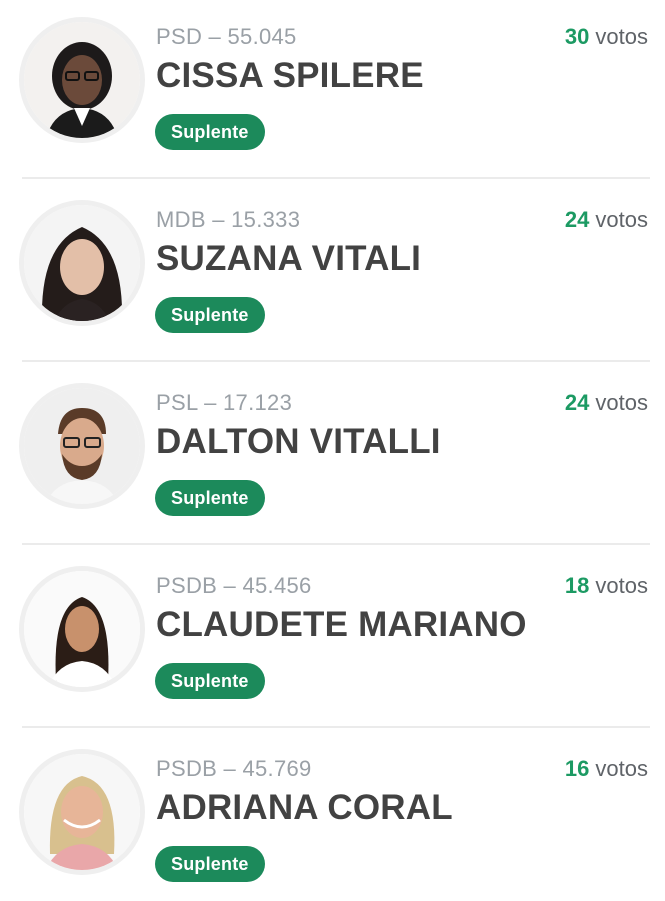 The height and width of the screenshot is (901, 665). I want to click on vote-count: 30 votos, so click(606, 37).